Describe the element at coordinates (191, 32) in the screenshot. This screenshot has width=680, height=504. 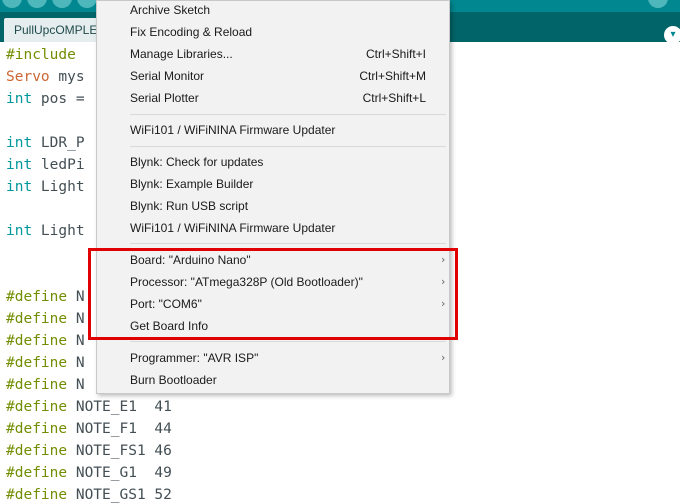
I see `menu-item-label: Fix Encoding & Reload` at that location.